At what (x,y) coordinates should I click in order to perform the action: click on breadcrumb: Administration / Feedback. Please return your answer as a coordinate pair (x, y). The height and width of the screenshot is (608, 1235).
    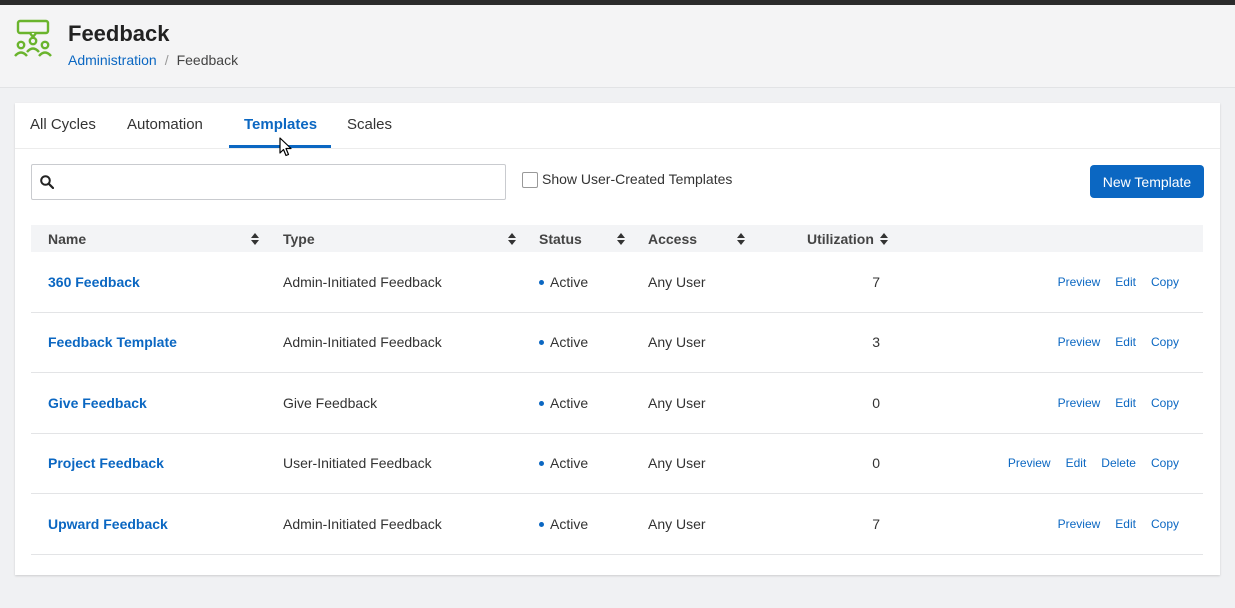
    Looking at the image, I should click on (153, 60).